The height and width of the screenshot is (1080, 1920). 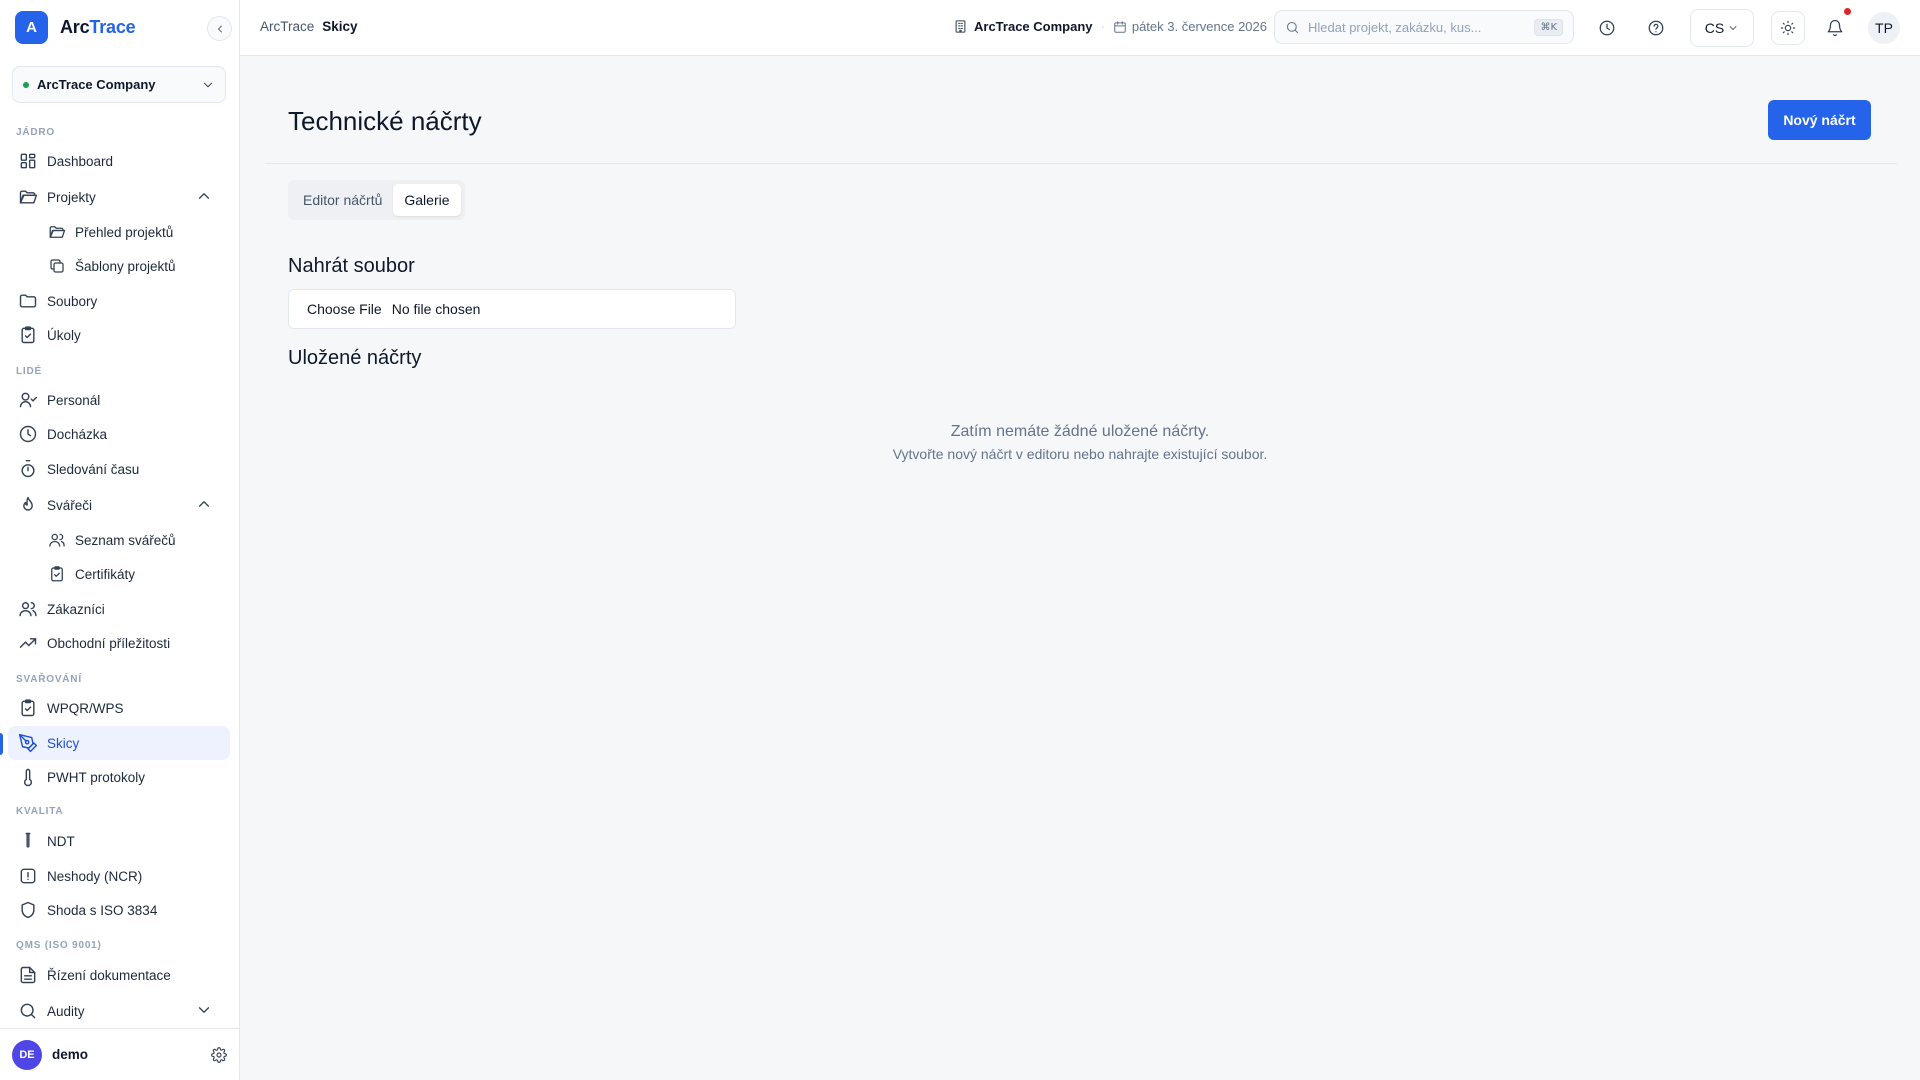 I want to click on sidebar-item-certificates: Certifikáty, so click(x=134, y=574).